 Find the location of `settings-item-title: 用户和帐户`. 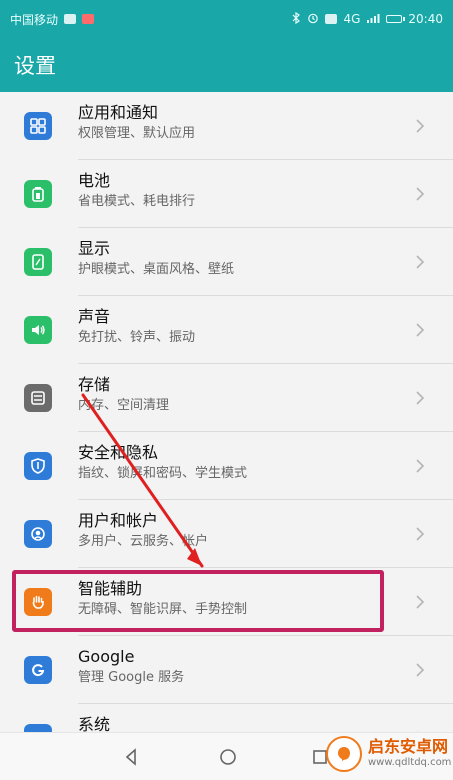

settings-item-title: 用户和帐户 is located at coordinates (118, 520).